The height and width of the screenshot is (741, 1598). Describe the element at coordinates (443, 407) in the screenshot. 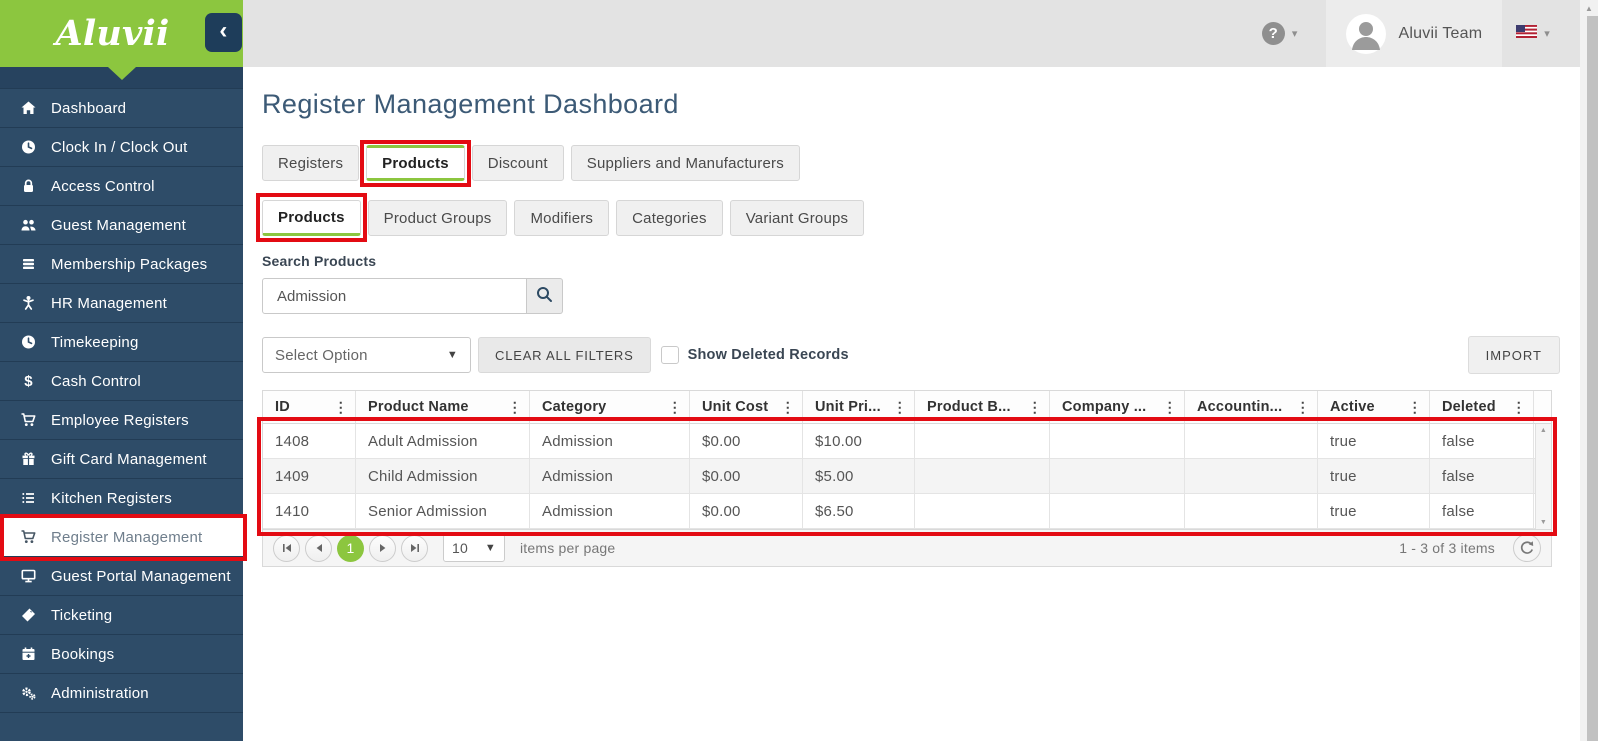

I see `column-header-product-name: Product Name ⋮` at that location.